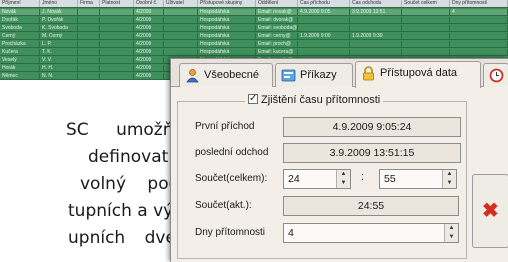  What do you see at coordinates (59, 68) in the screenshot?
I see `grid-cell: H. H.` at bounding box center [59, 68].